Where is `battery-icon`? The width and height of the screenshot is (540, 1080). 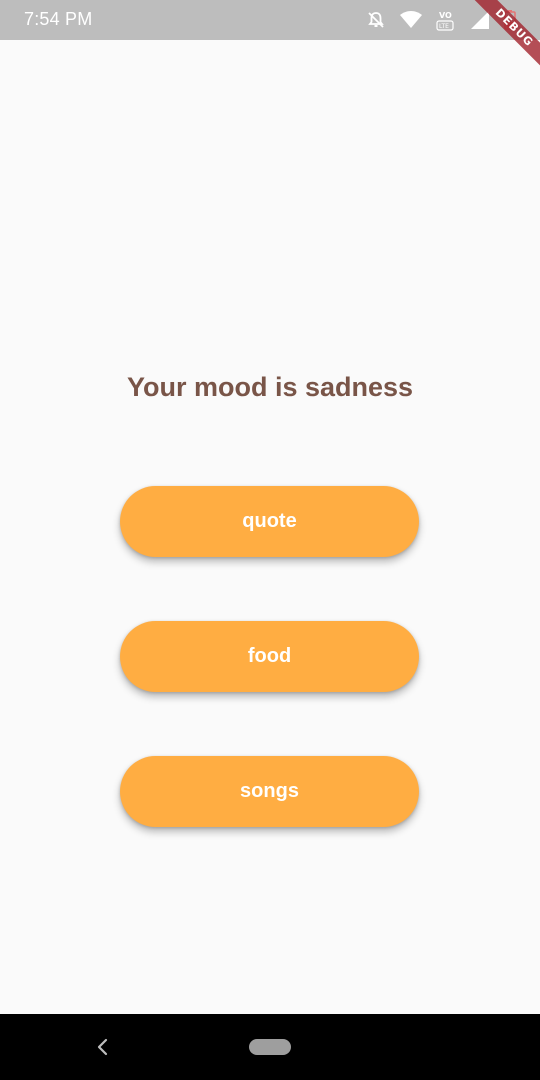
battery-icon is located at coordinates (510, 20).